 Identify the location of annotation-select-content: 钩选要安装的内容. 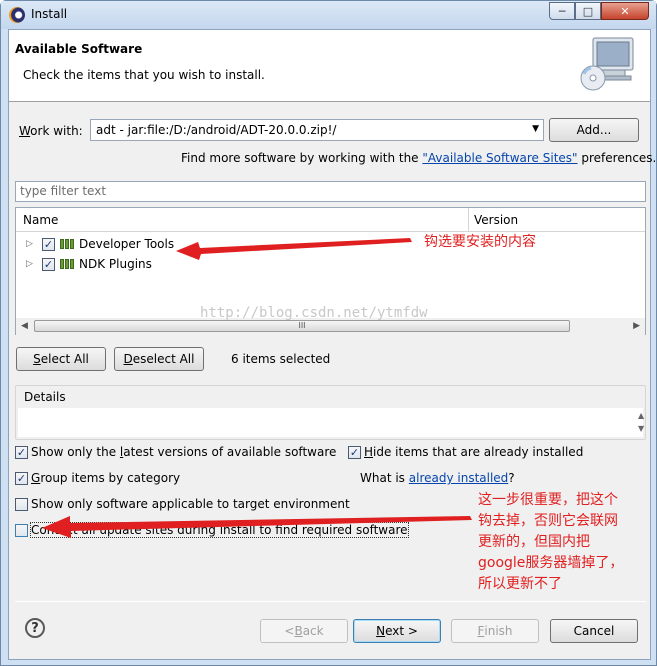
(480, 242).